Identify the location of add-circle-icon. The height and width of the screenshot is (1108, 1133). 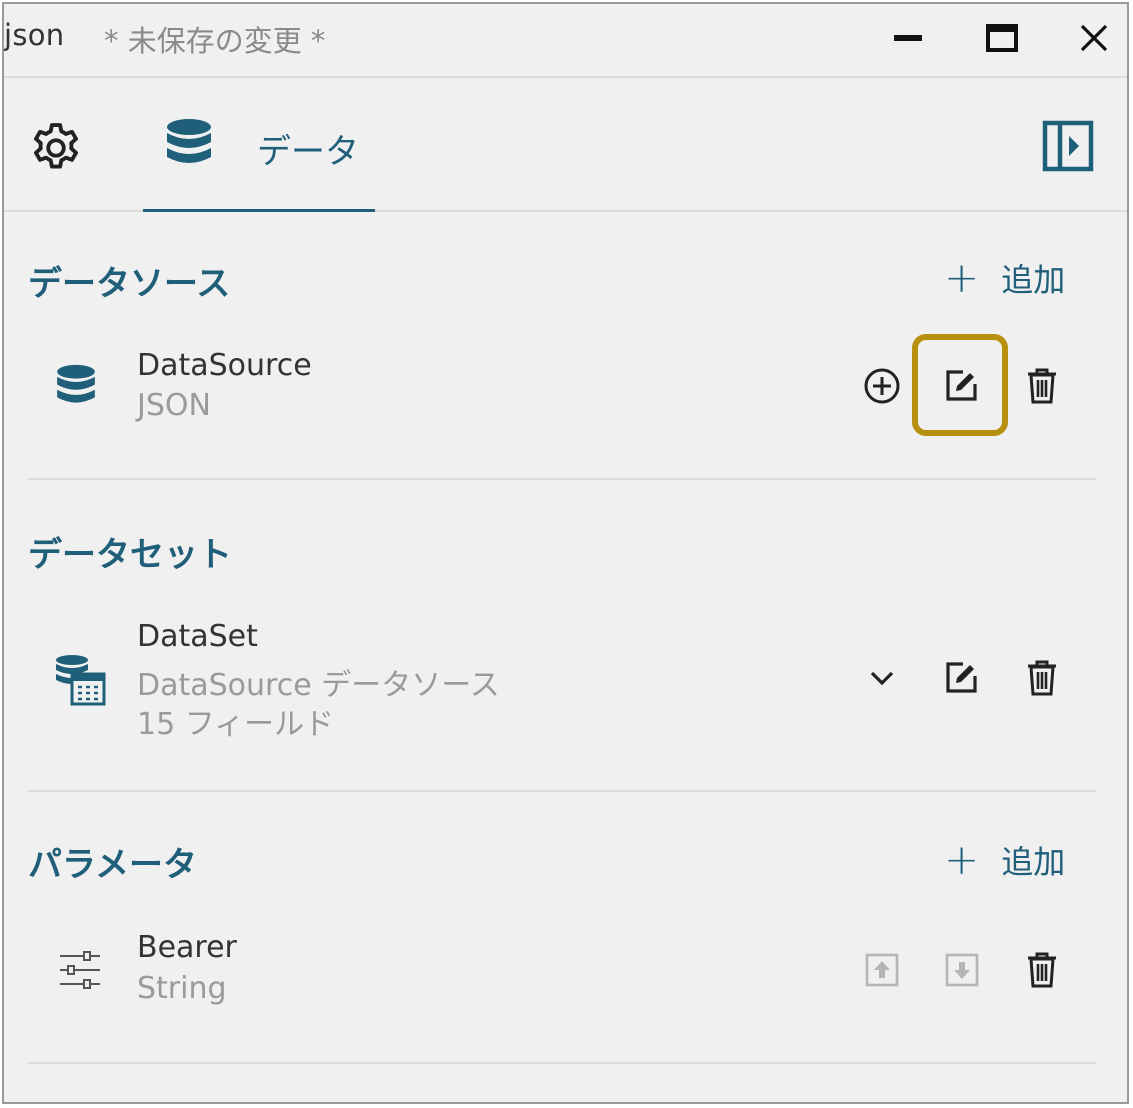
(882, 386).